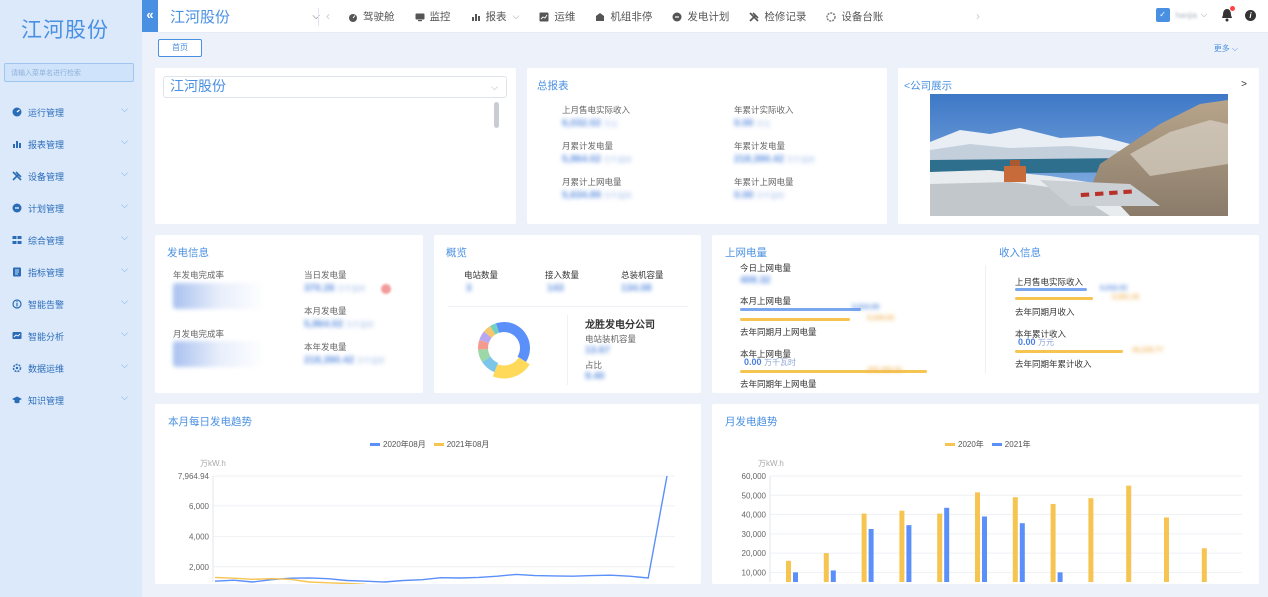  What do you see at coordinates (71, 368) in the screenshot?
I see `sidebar-item-9: 数据运维 ⌵` at bounding box center [71, 368].